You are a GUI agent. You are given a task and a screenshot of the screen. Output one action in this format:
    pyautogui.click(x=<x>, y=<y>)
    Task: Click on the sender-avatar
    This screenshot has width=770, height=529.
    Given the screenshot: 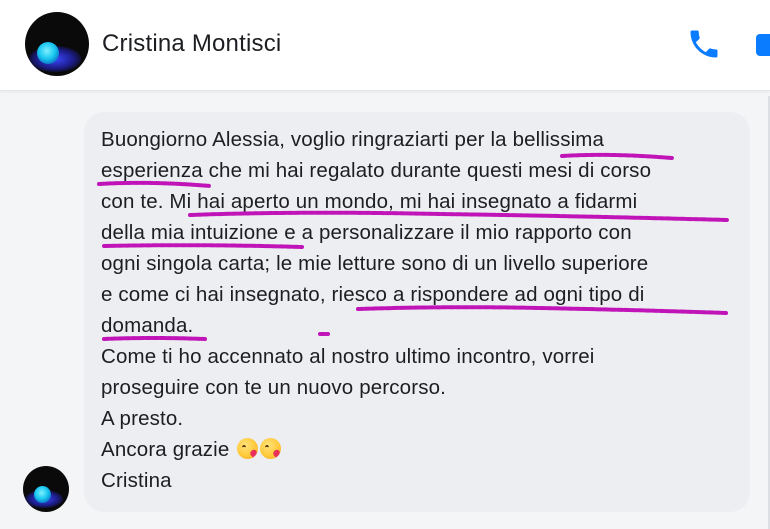 What is the action you would take?
    pyautogui.click(x=46, y=489)
    